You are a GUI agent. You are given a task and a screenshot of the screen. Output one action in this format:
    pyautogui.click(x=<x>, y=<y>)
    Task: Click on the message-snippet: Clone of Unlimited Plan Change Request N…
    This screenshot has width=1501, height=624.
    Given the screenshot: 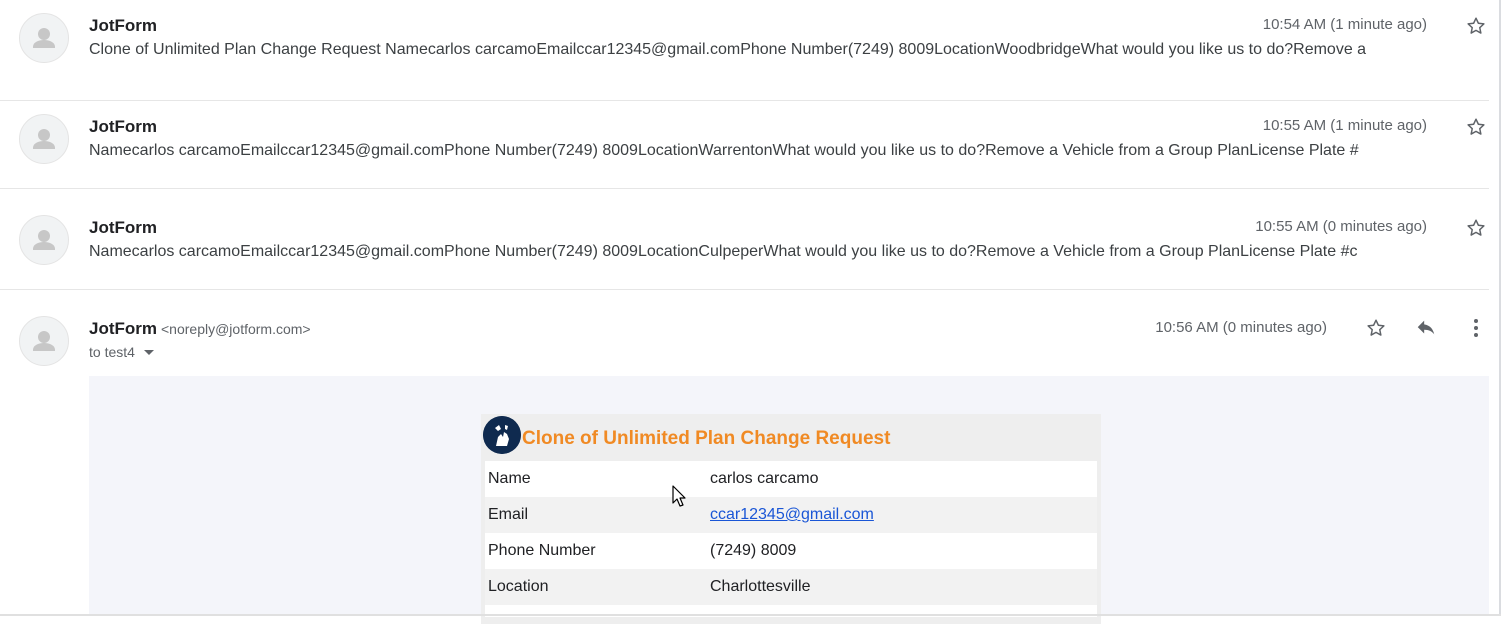 What is the action you would take?
    pyautogui.click(x=728, y=49)
    